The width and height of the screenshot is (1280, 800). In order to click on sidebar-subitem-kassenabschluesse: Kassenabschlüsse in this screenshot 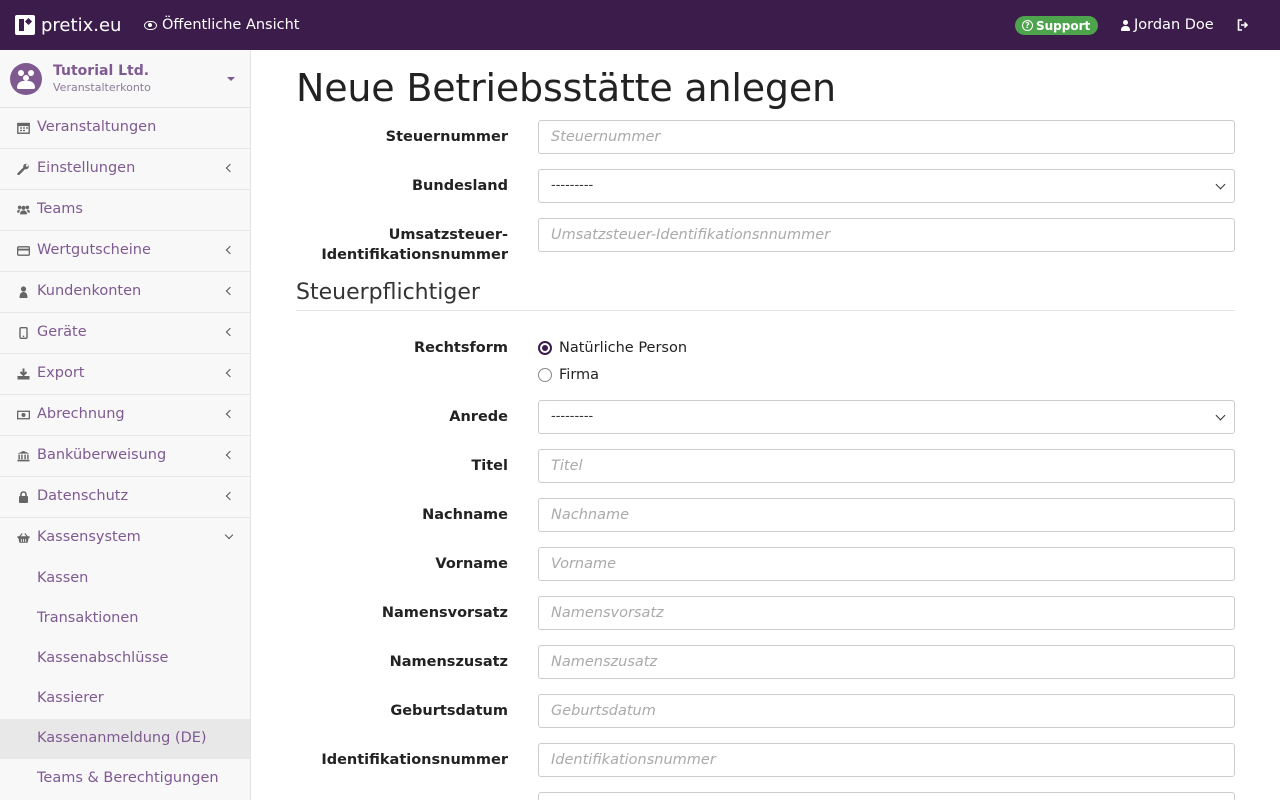, I will do `click(125, 659)`.